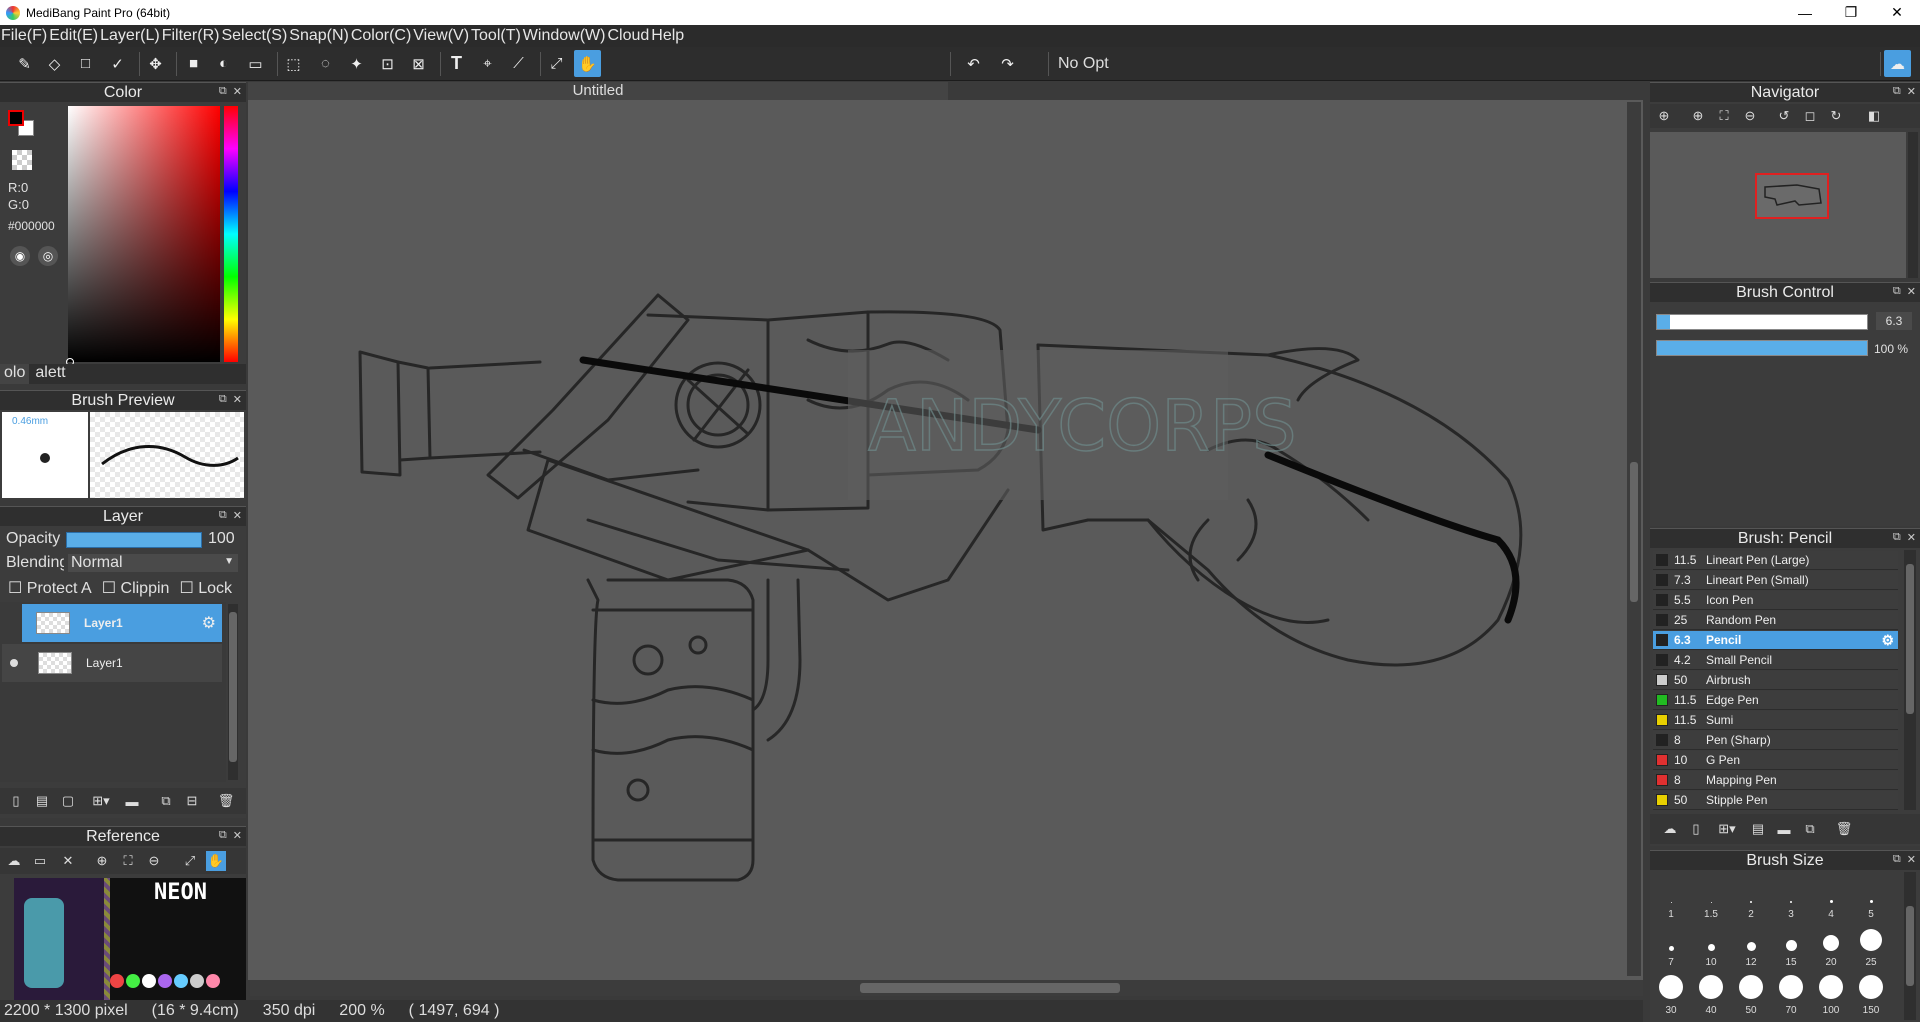 Image resolution: width=1920 pixels, height=1022 pixels. What do you see at coordinates (518, 63) in the screenshot?
I see `divide-tool-icon: ⟋` at bounding box center [518, 63].